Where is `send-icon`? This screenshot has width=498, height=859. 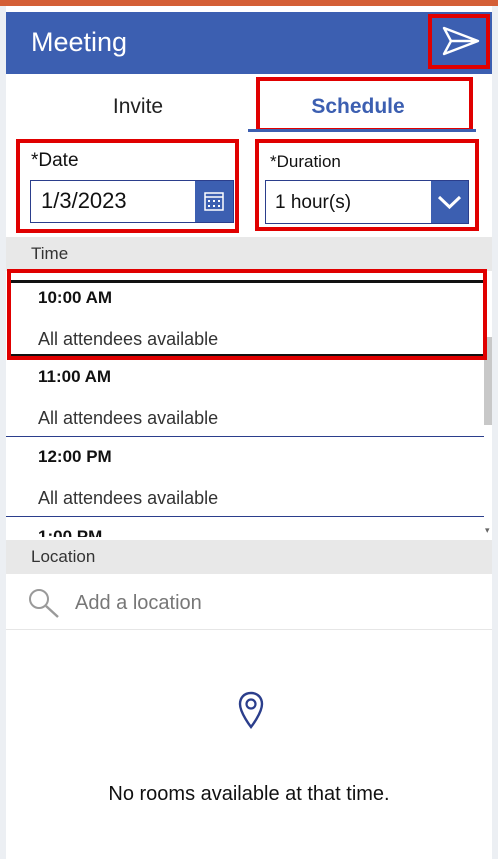 send-icon is located at coordinates (461, 41).